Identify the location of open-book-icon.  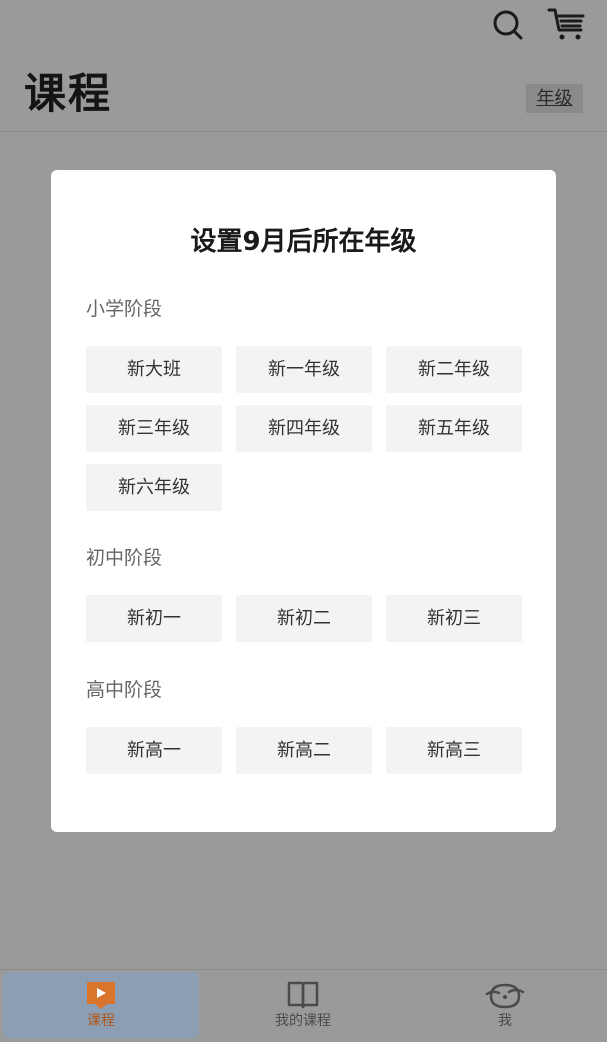
(303, 995).